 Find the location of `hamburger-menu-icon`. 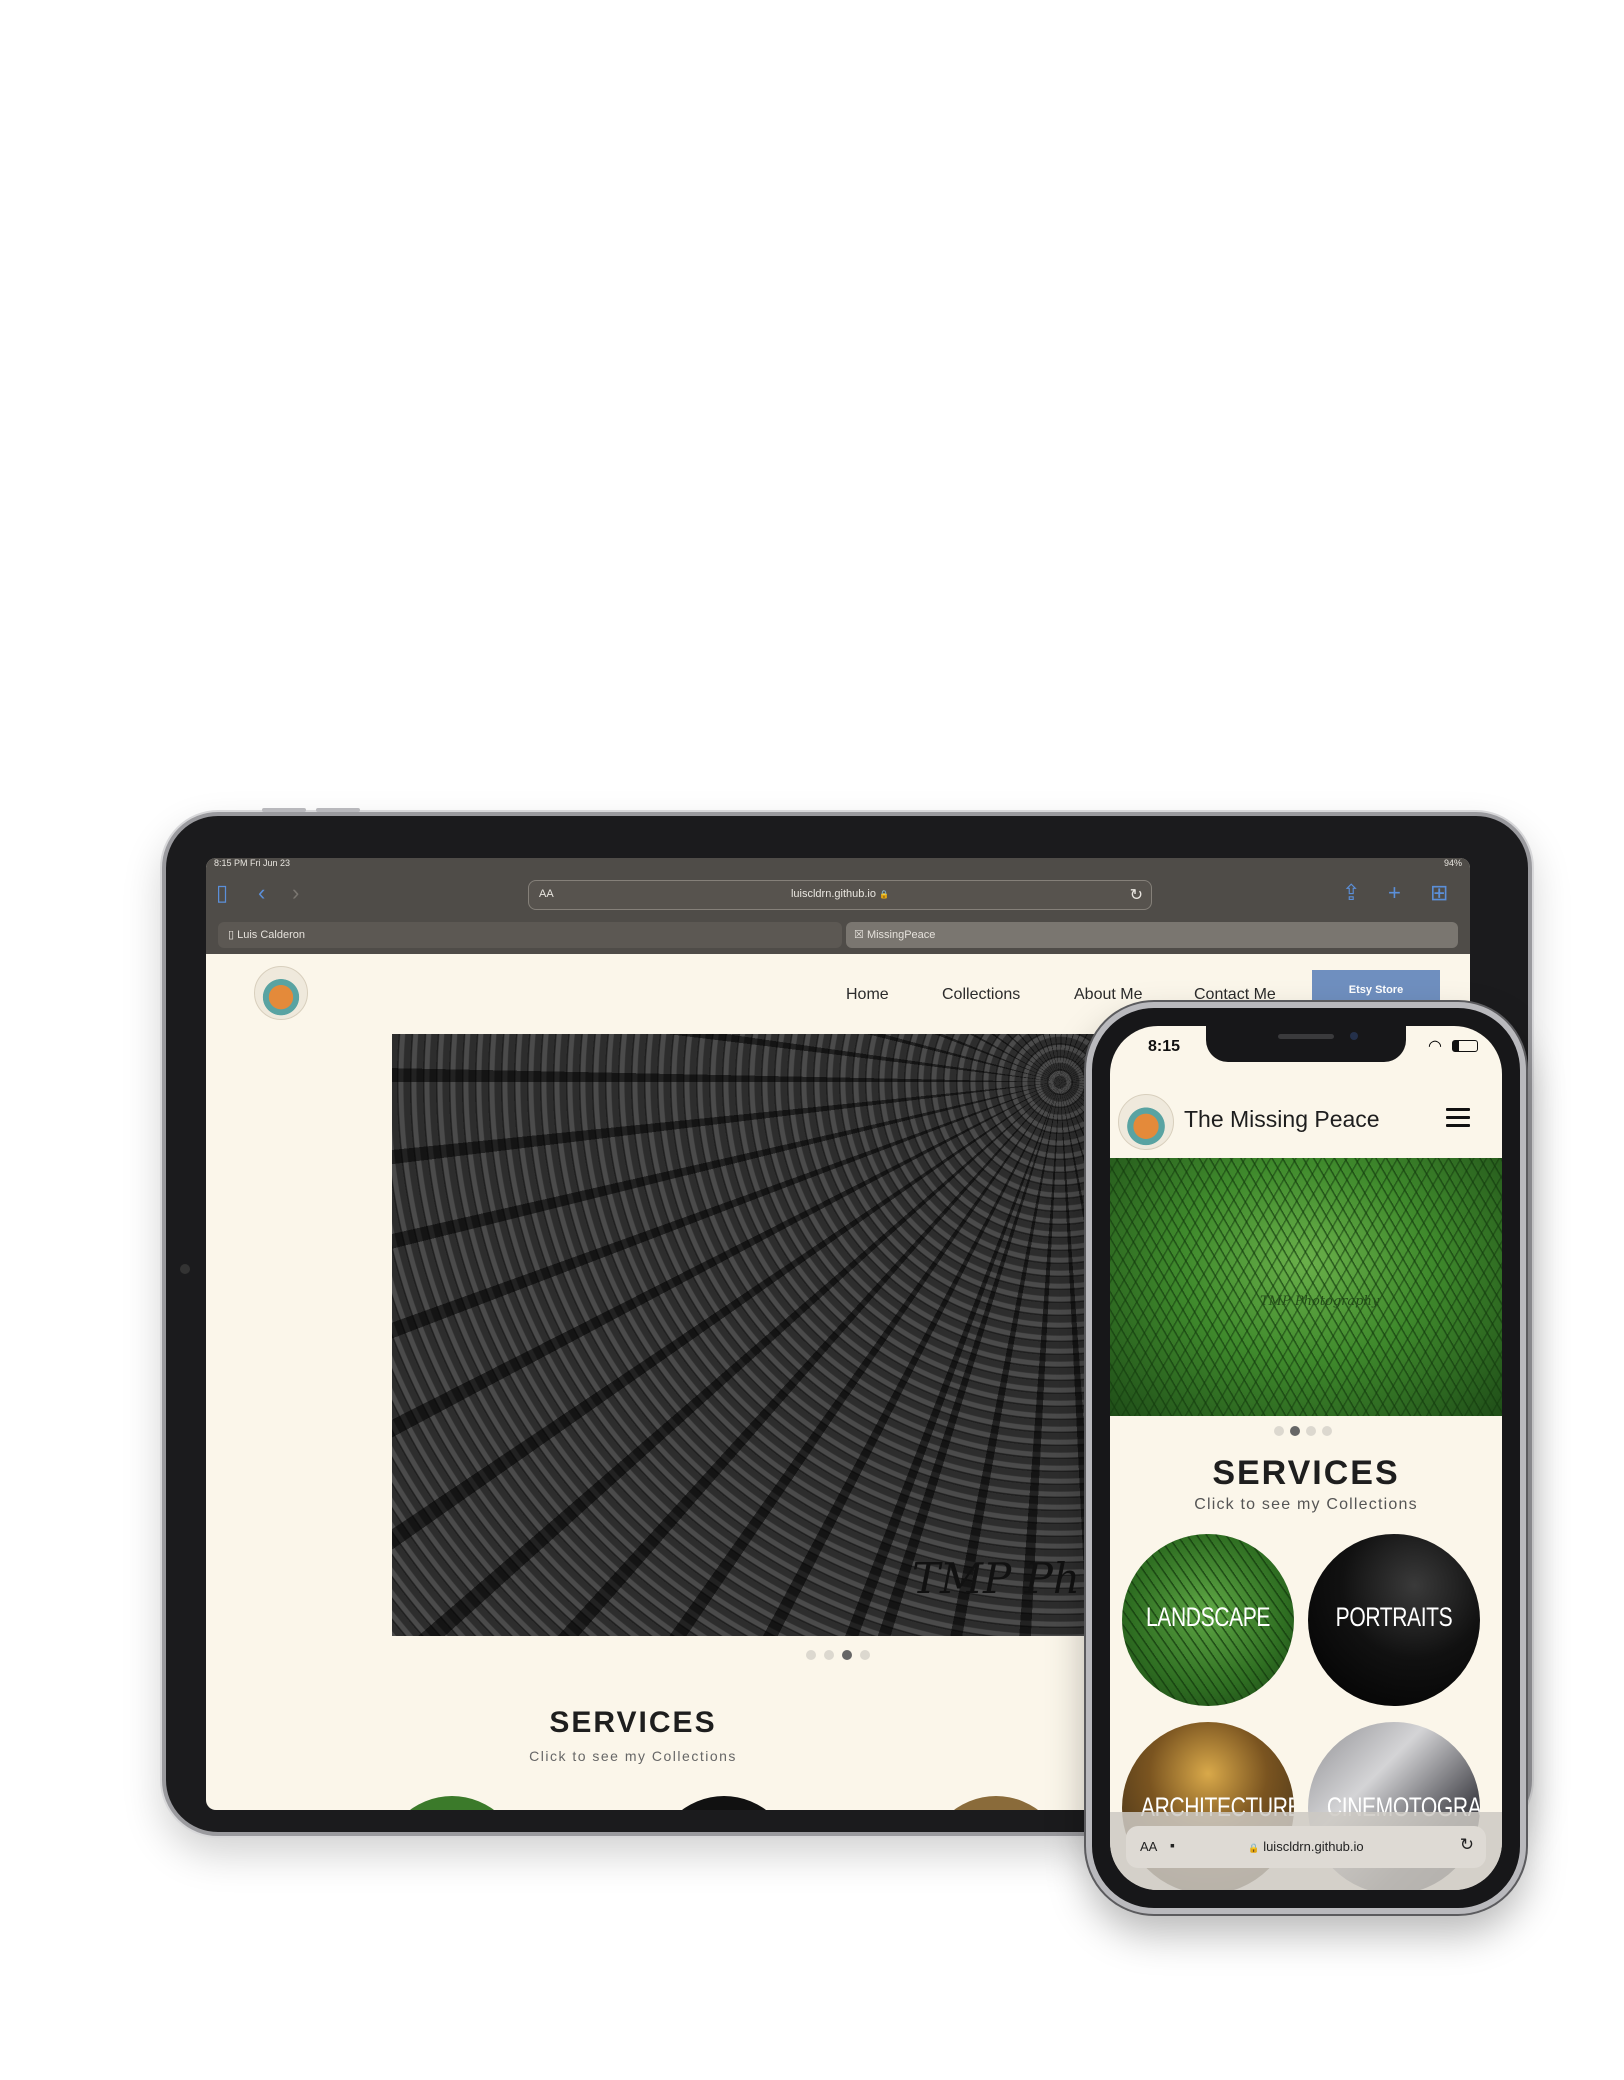

hamburger-menu-icon is located at coordinates (1458, 1118).